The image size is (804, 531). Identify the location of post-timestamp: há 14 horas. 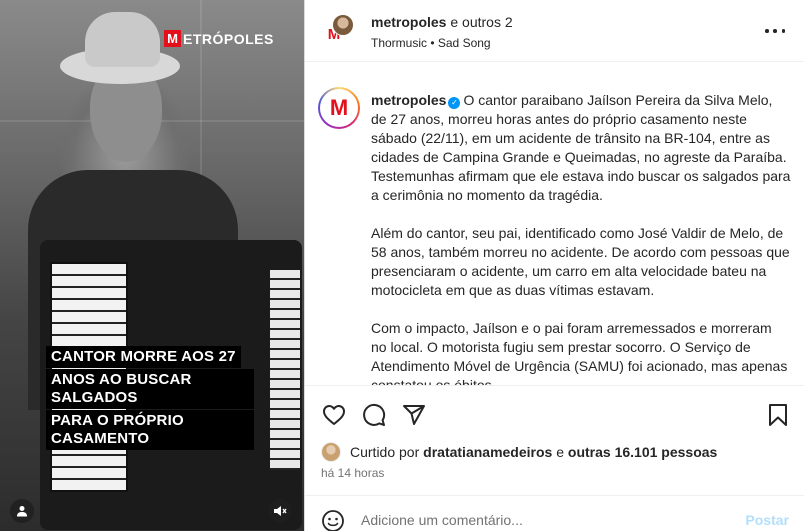
(352, 473).